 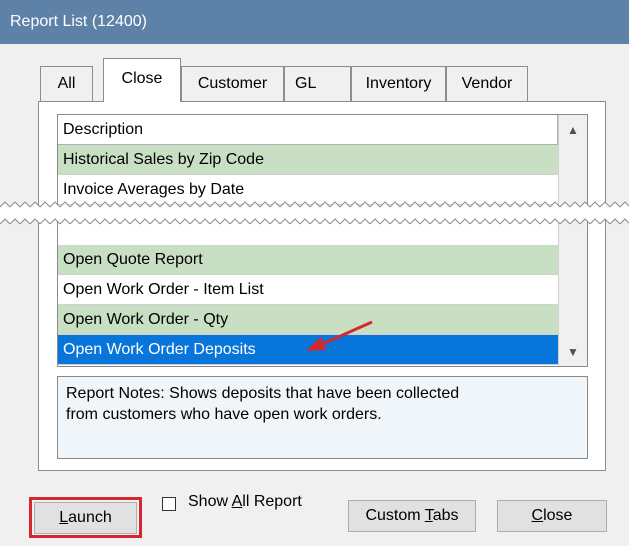 What do you see at coordinates (339, 335) in the screenshot?
I see `annotation-arrow-icon` at bounding box center [339, 335].